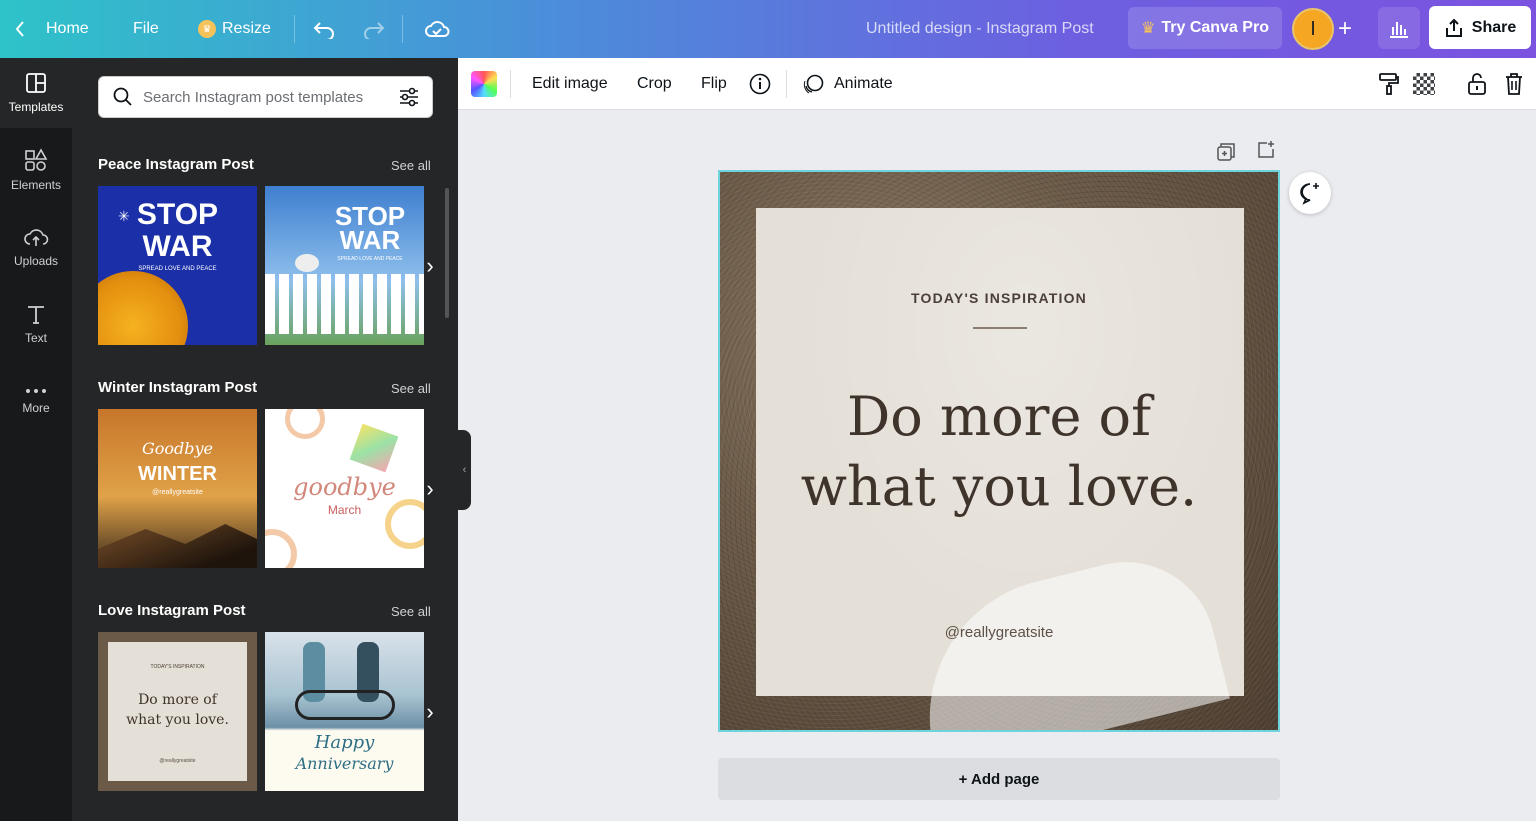 Image resolution: width=1536 pixels, height=821 pixels. Describe the element at coordinates (270, 97) in the screenshot. I see `search-input` at that location.